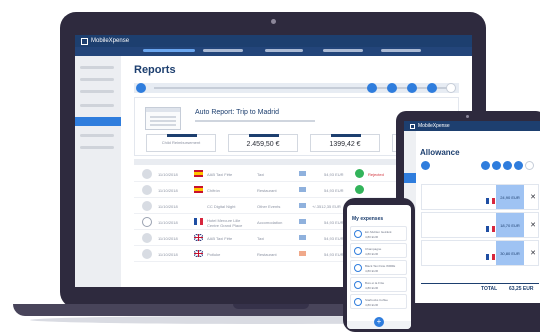 This screenshot has height=332, width=540. What do you see at coordinates (480, 197) in the screenshot?
I see `allowance-row: 24,90 EUR ✕` at bounding box center [480, 197].